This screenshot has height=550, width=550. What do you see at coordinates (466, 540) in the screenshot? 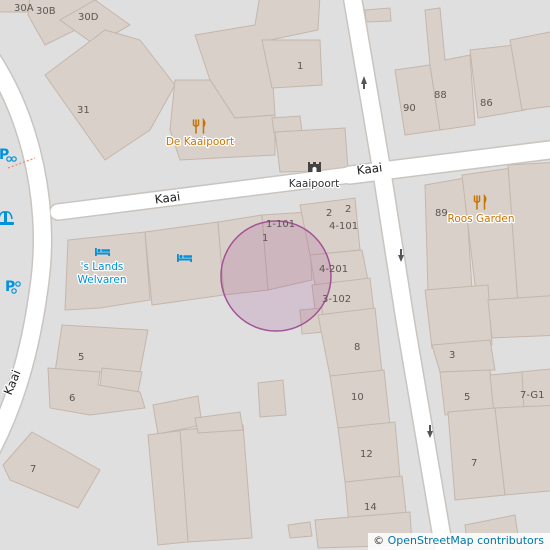
I see `openstreetmap-link: OpenStreetMap contributors` at bounding box center [466, 540].